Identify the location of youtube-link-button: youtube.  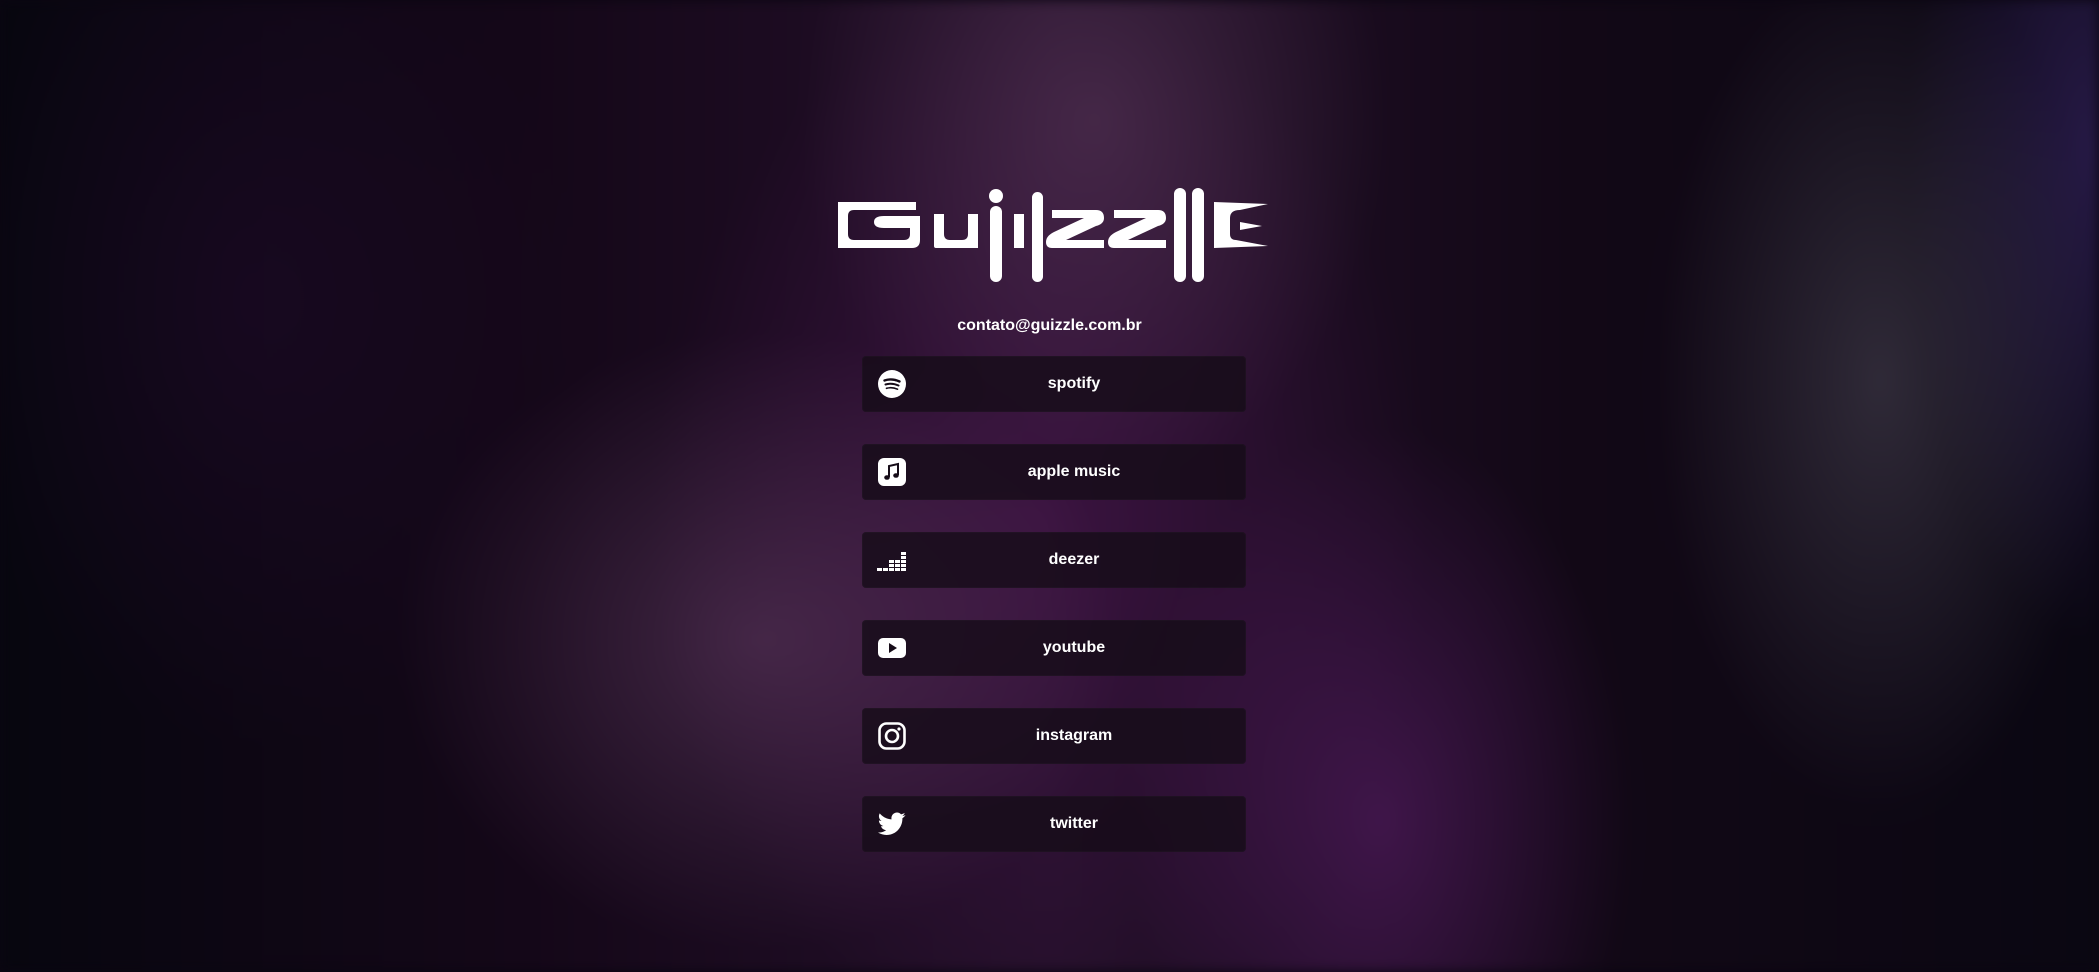
(1054, 648).